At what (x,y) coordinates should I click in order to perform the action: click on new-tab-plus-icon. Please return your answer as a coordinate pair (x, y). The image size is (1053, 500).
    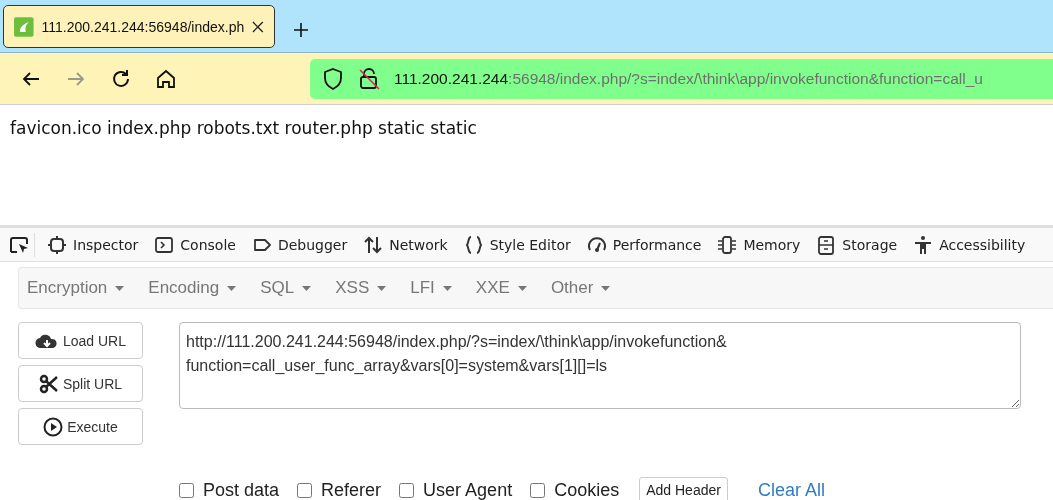
    Looking at the image, I should click on (301, 30).